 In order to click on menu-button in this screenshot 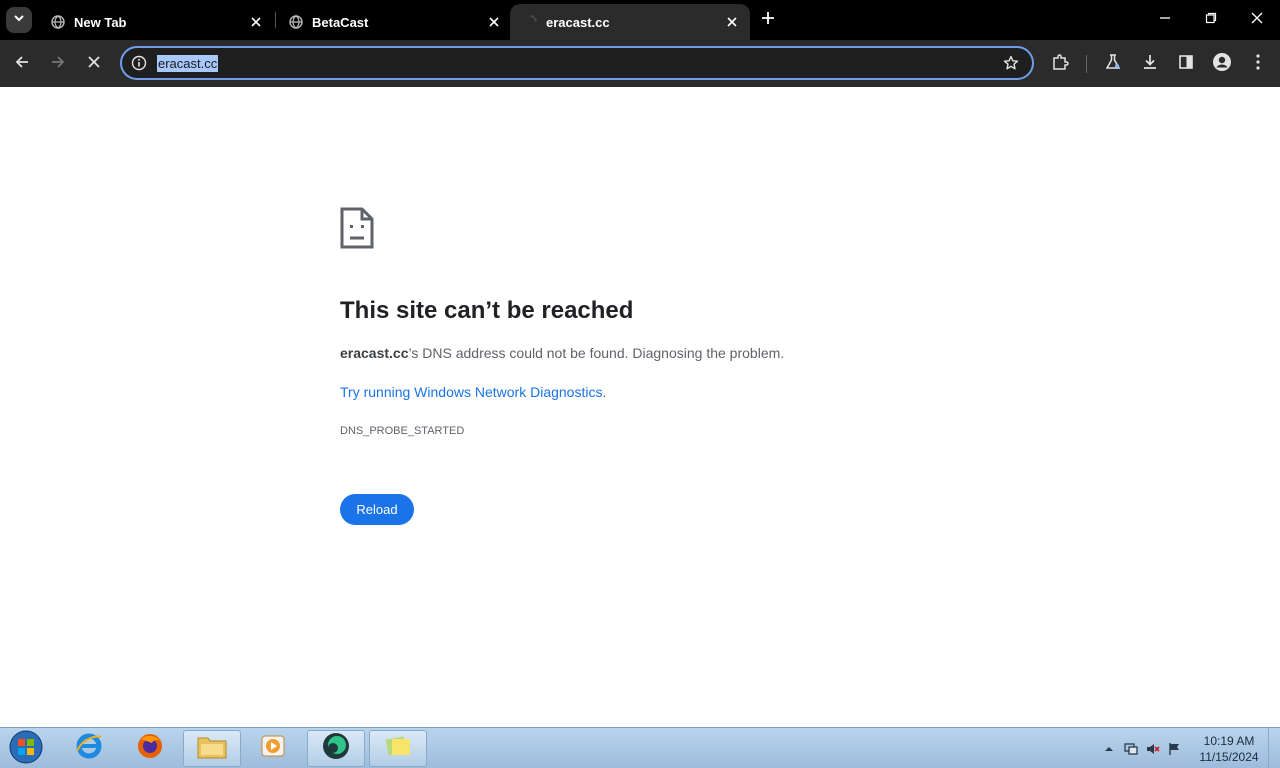, I will do `click(1258, 64)`.